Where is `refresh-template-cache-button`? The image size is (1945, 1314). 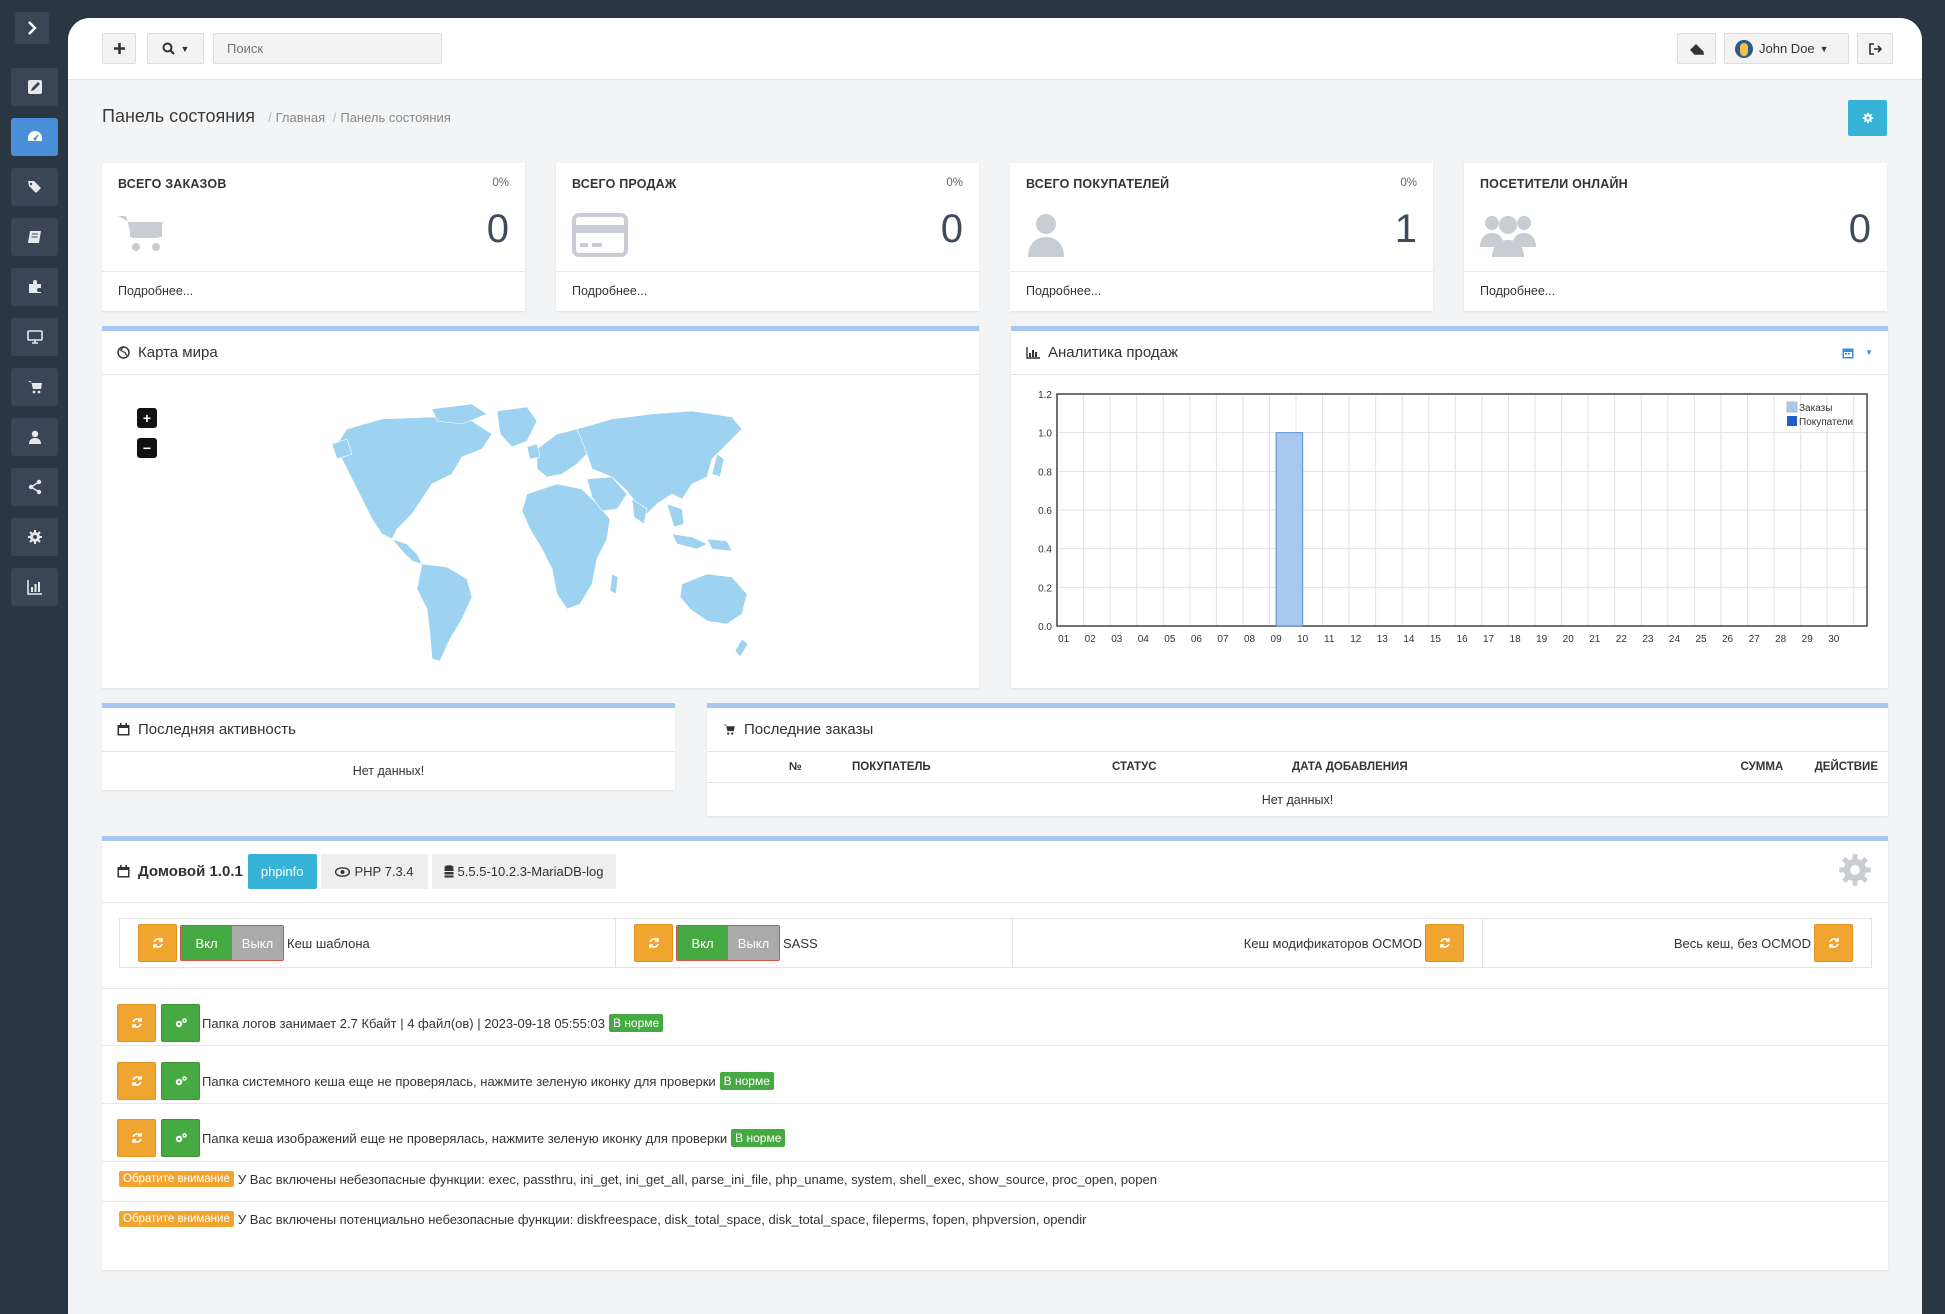
refresh-template-cache-button is located at coordinates (157, 943).